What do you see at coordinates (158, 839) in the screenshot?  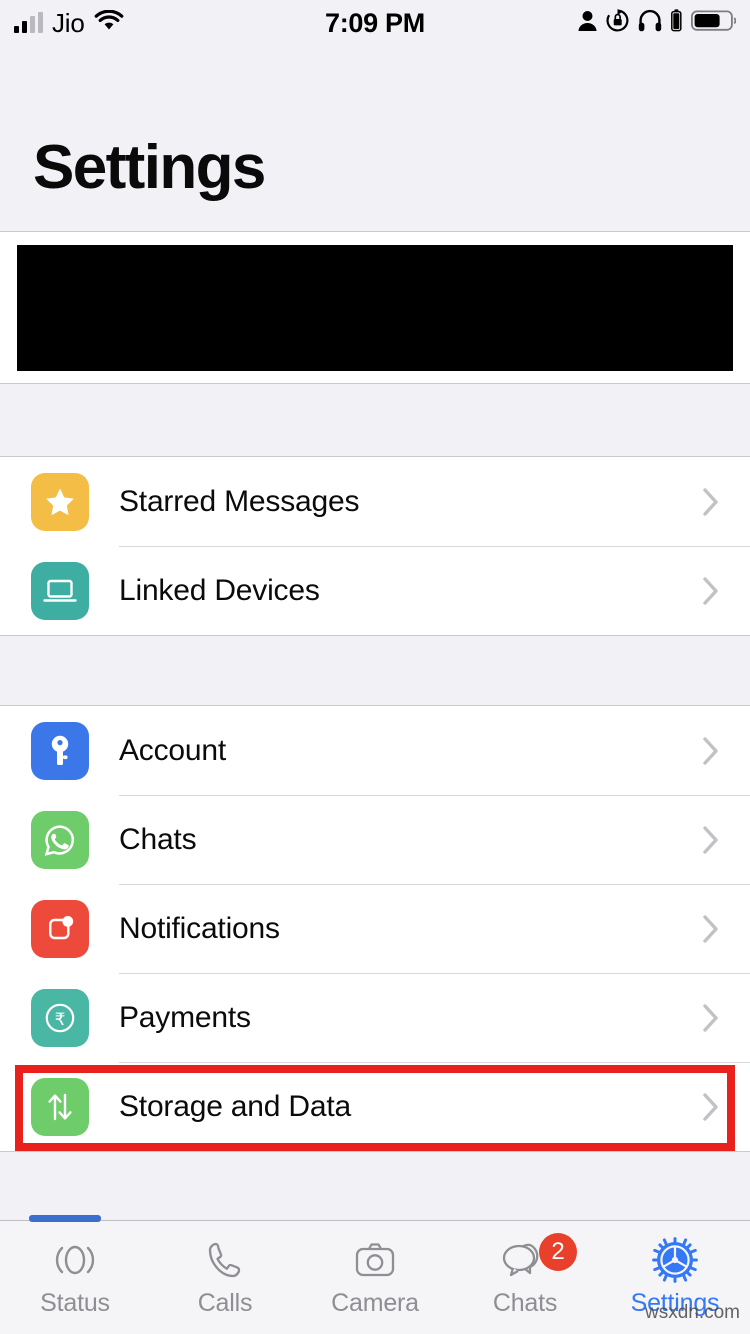 I see `settings-row-label: Chats` at bounding box center [158, 839].